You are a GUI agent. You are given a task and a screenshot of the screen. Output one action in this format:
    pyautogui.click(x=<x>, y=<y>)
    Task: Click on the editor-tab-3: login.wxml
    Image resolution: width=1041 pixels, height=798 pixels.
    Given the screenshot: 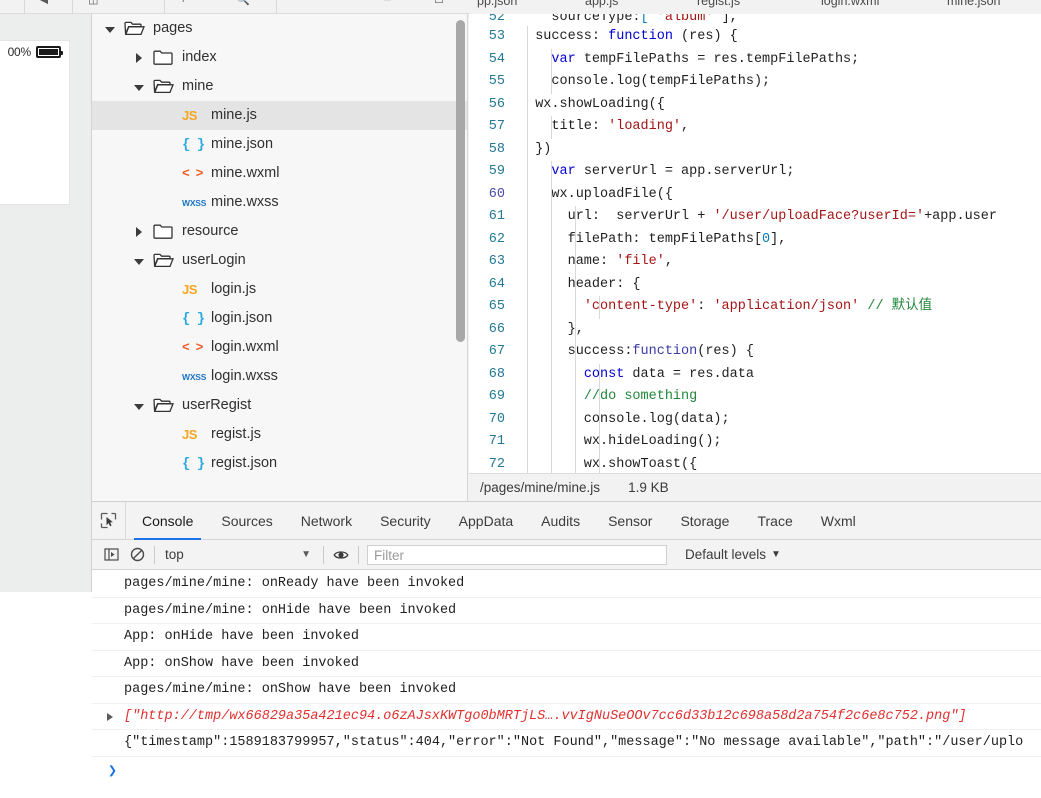 What is the action you would take?
    pyautogui.click(x=850, y=4)
    